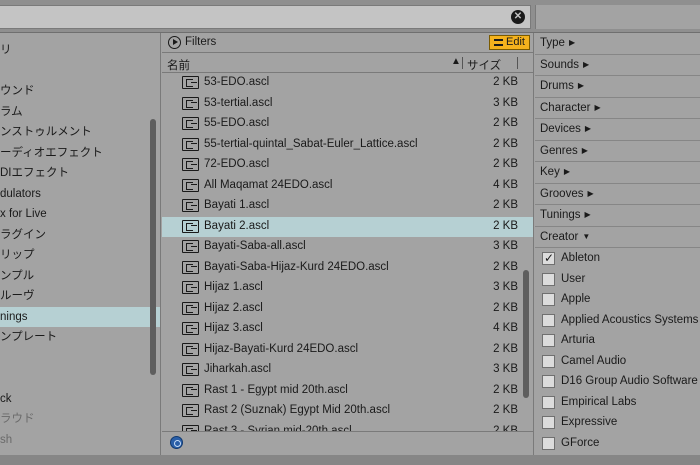 The height and width of the screenshot is (465, 700). Describe the element at coordinates (617, 44) in the screenshot. I see `filter-category: Type ▶` at that location.